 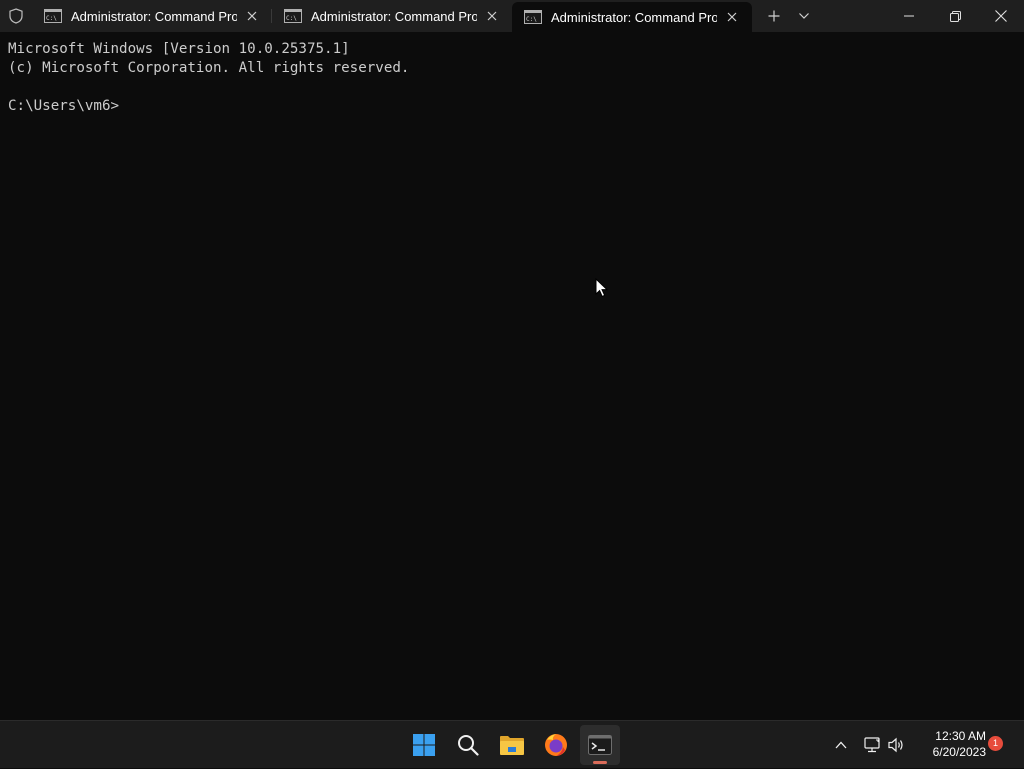 I want to click on restore-button, so click(x=955, y=16).